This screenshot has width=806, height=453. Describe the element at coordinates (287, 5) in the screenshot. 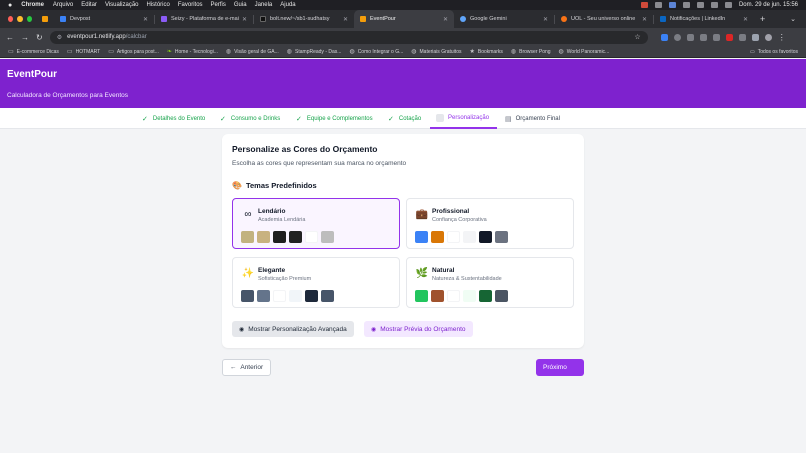

I see `menubar-item-ajuda: Ajuda` at that location.